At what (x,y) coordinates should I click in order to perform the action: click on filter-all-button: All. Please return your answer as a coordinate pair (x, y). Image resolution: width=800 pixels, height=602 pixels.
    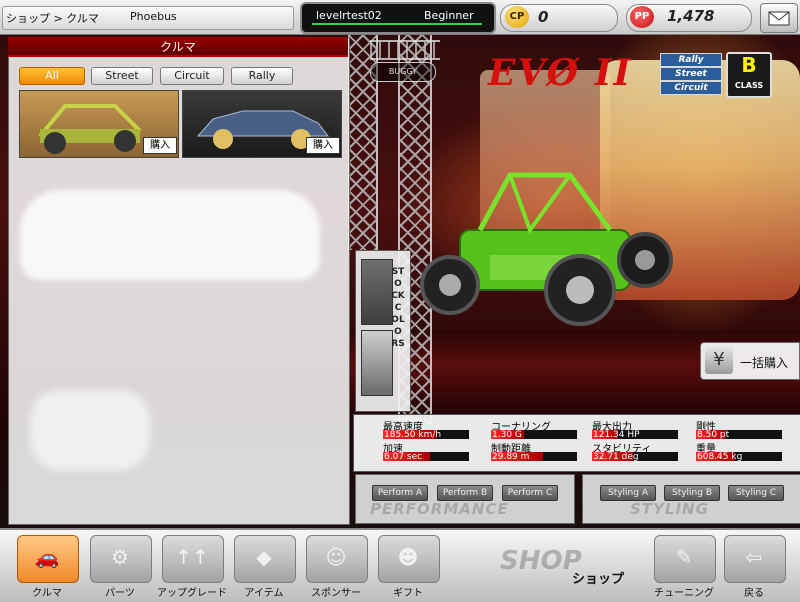
    Looking at the image, I should click on (52, 76).